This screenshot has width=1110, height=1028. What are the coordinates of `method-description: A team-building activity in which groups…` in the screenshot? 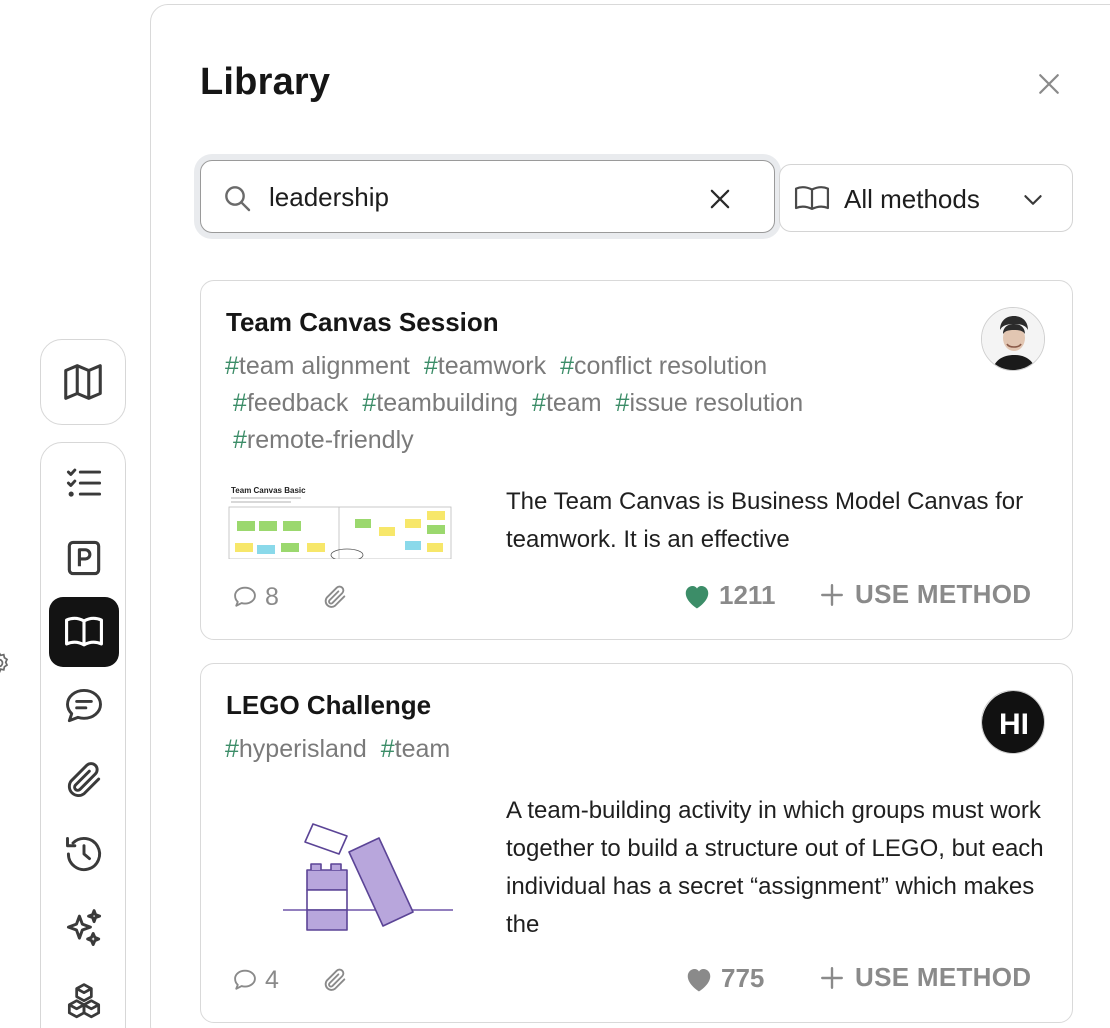 It's located at (775, 864).